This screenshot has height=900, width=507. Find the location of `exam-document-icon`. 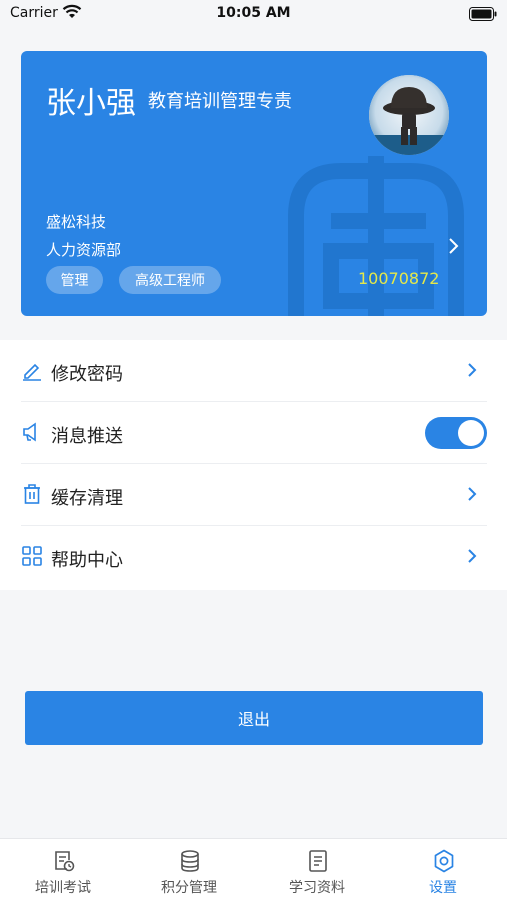

exam-document-icon is located at coordinates (65, 861).